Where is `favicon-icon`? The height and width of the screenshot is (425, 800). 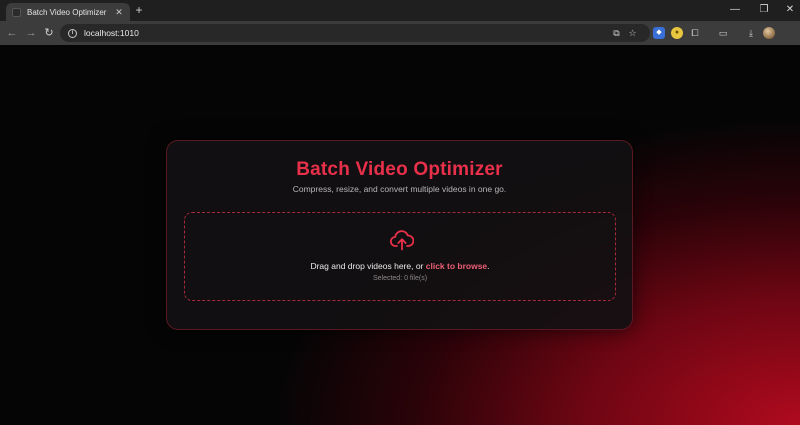
favicon-icon is located at coordinates (16, 12).